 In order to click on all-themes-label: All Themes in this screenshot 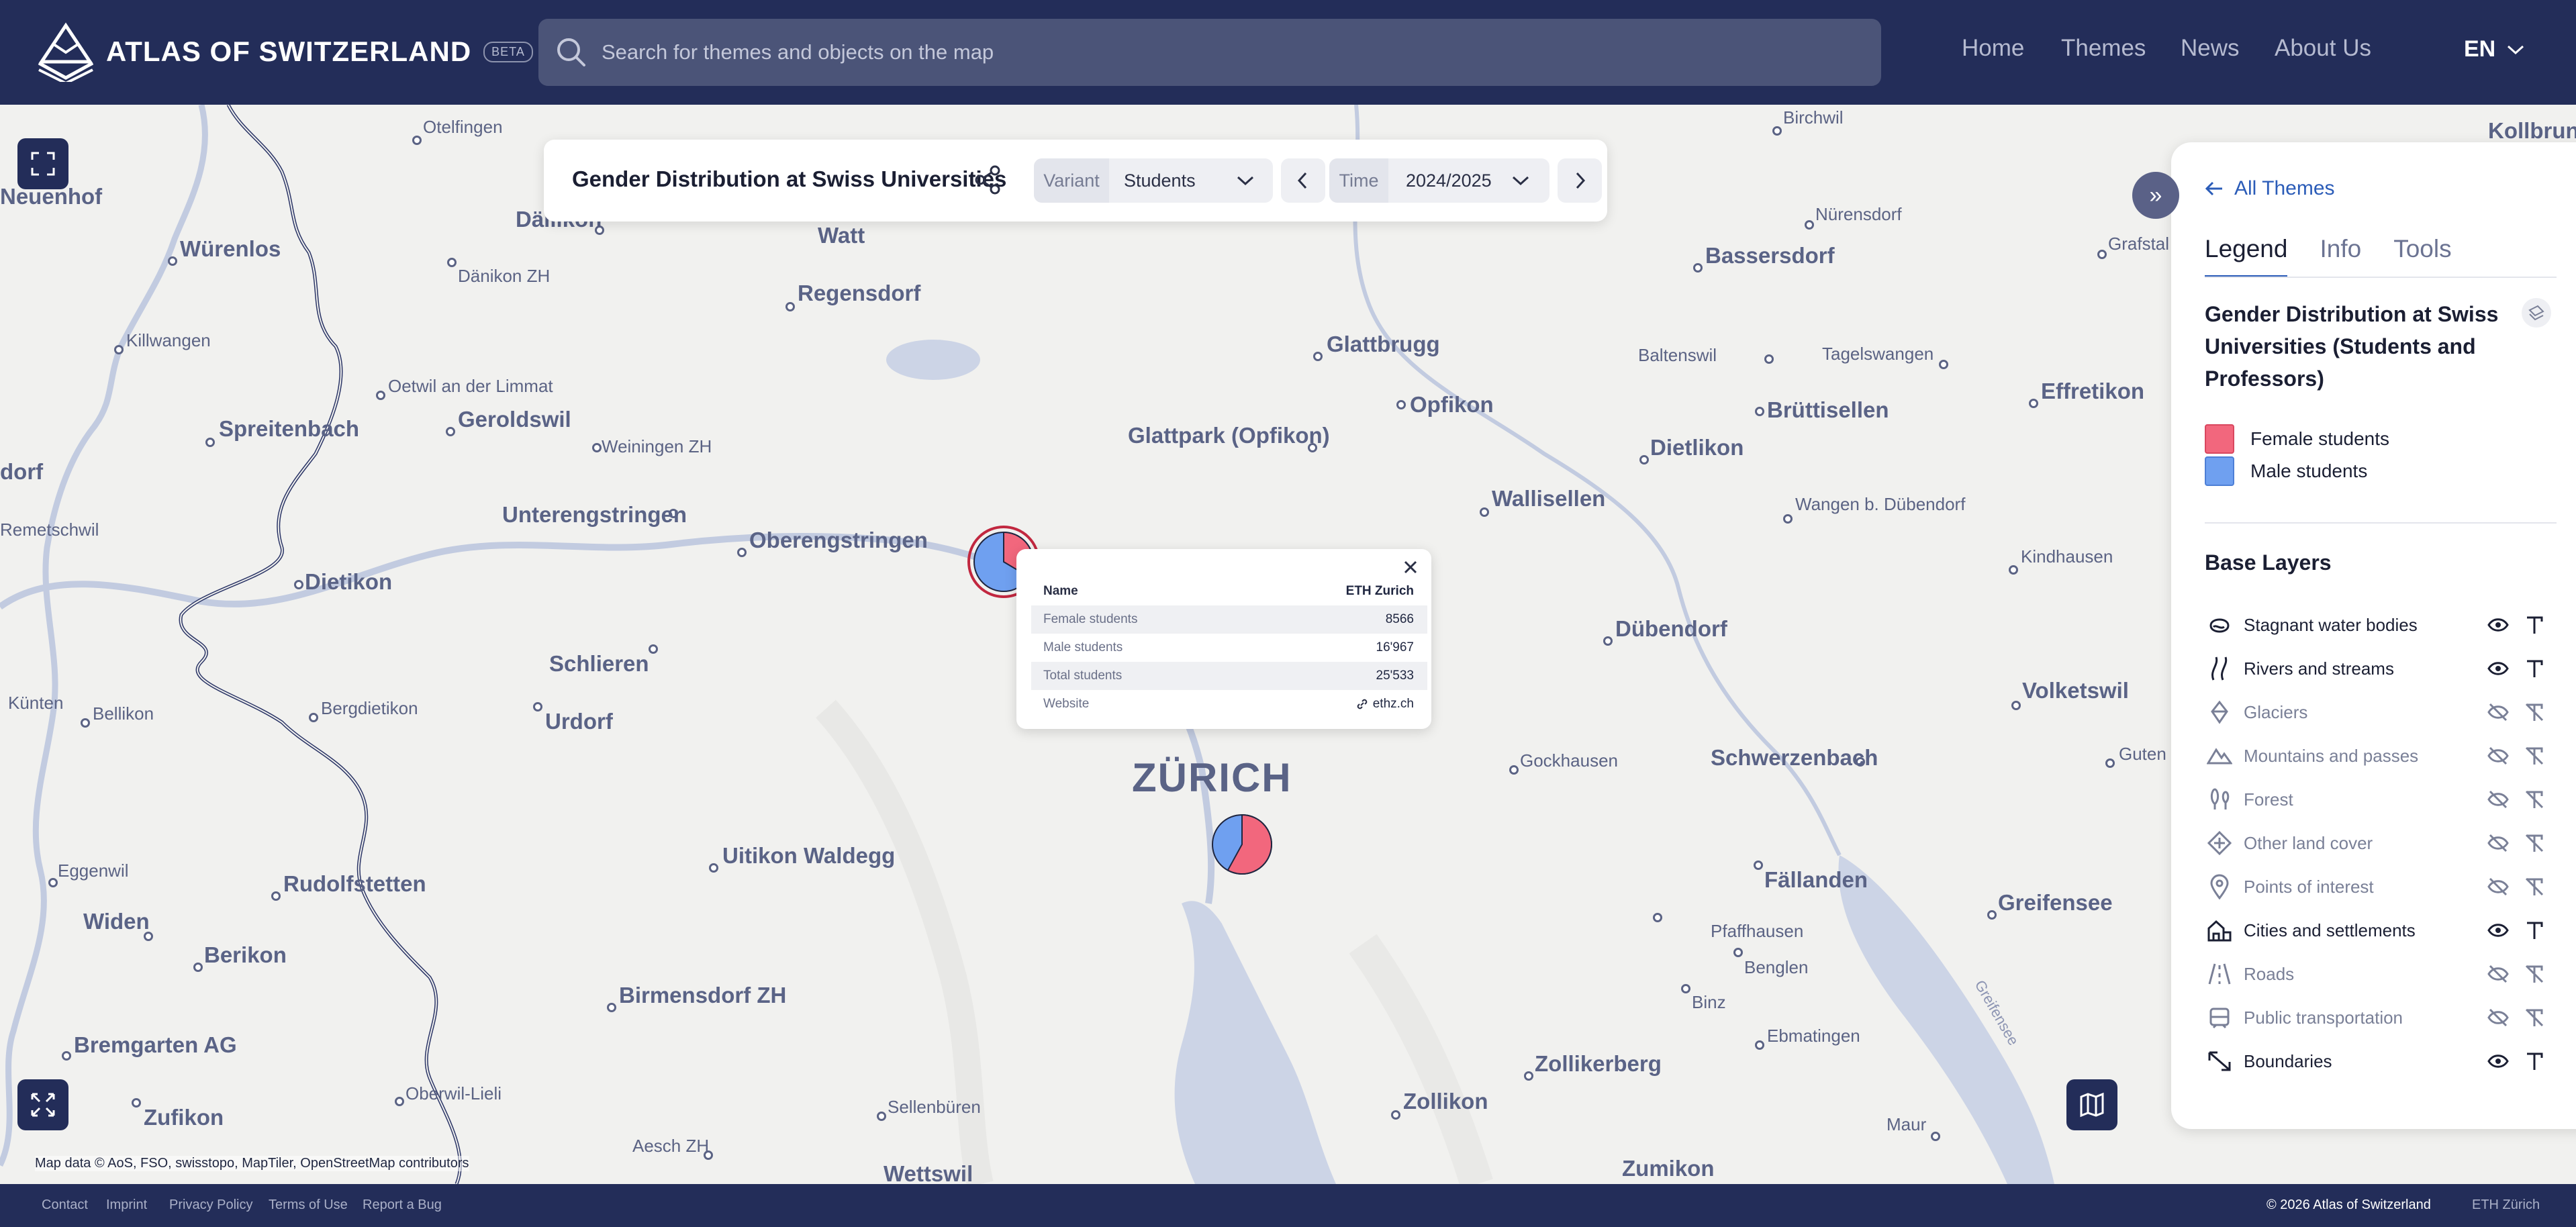, I will do `click(2284, 188)`.